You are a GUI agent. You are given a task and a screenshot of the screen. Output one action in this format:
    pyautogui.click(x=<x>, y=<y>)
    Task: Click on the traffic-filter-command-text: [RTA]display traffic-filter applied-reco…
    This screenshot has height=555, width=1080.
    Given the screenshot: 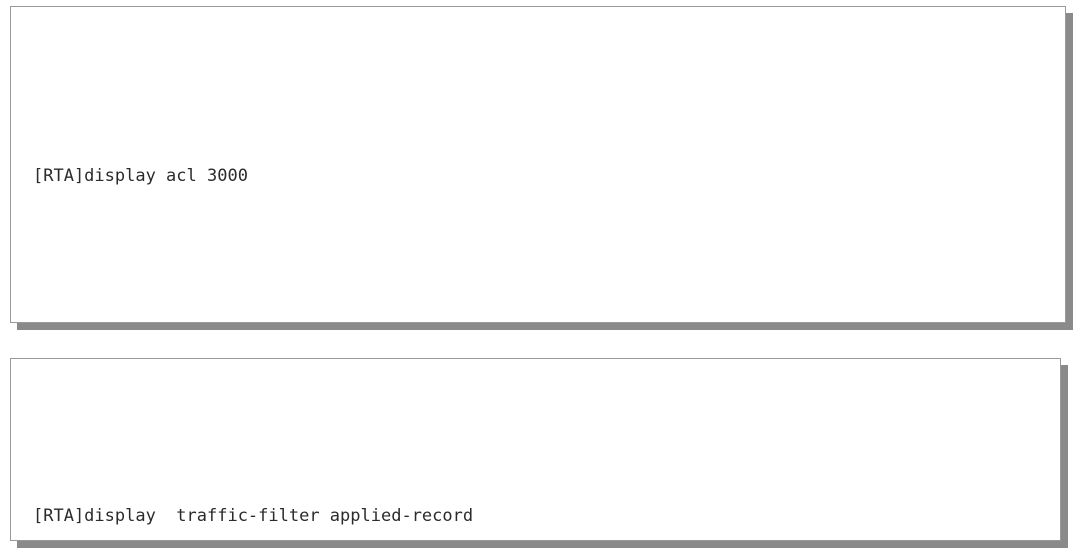 What is the action you would take?
    pyautogui.click(x=253, y=516)
    